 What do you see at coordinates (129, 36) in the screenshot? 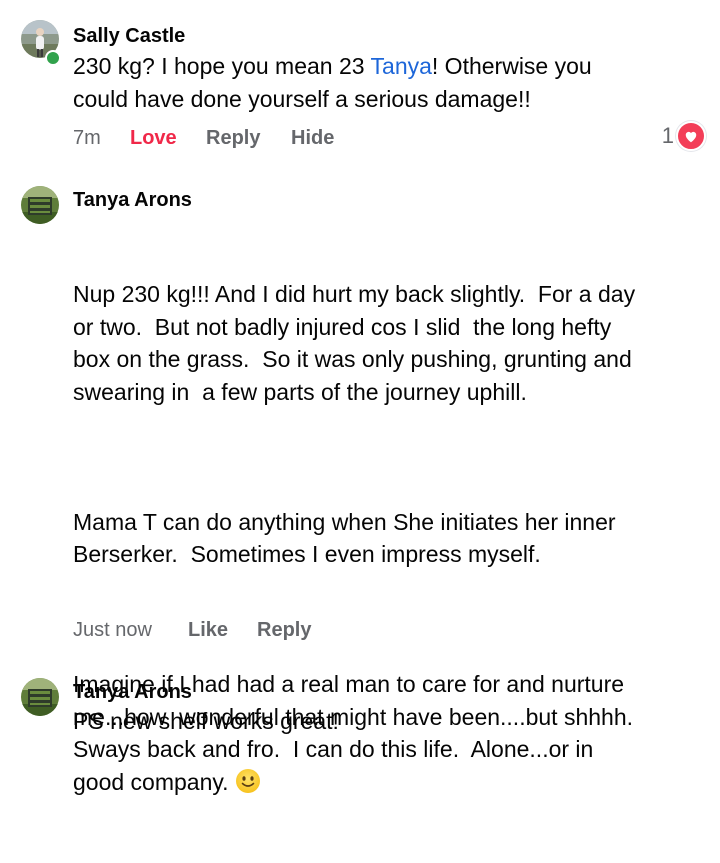
I see `comment-author: Sally Castle` at bounding box center [129, 36].